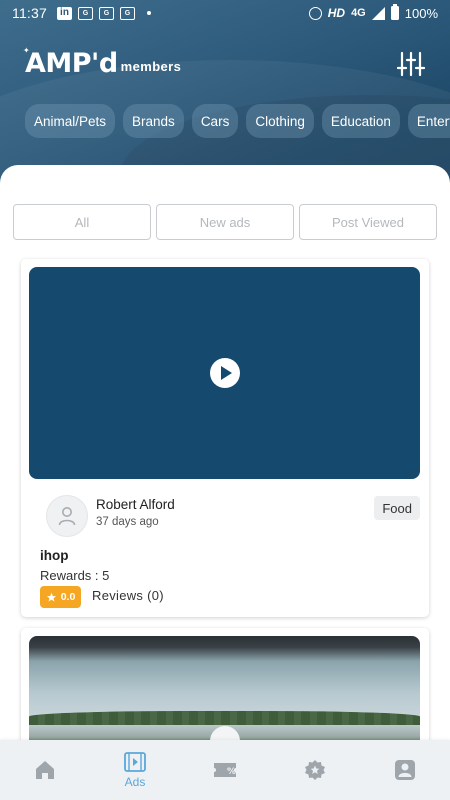 Image resolution: width=450 pixels, height=800 pixels. What do you see at coordinates (215, 121) in the screenshot?
I see `category-chip-cars: Cars` at bounding box center [215, 121].